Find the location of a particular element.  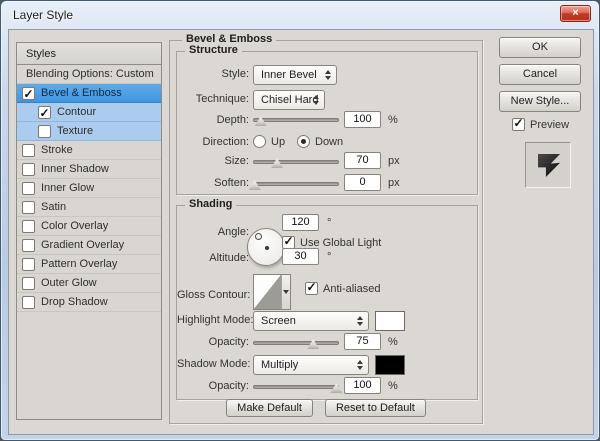

sidebar-item-inner-shadow: Inner Shadow is located at coordinates (89, 169).